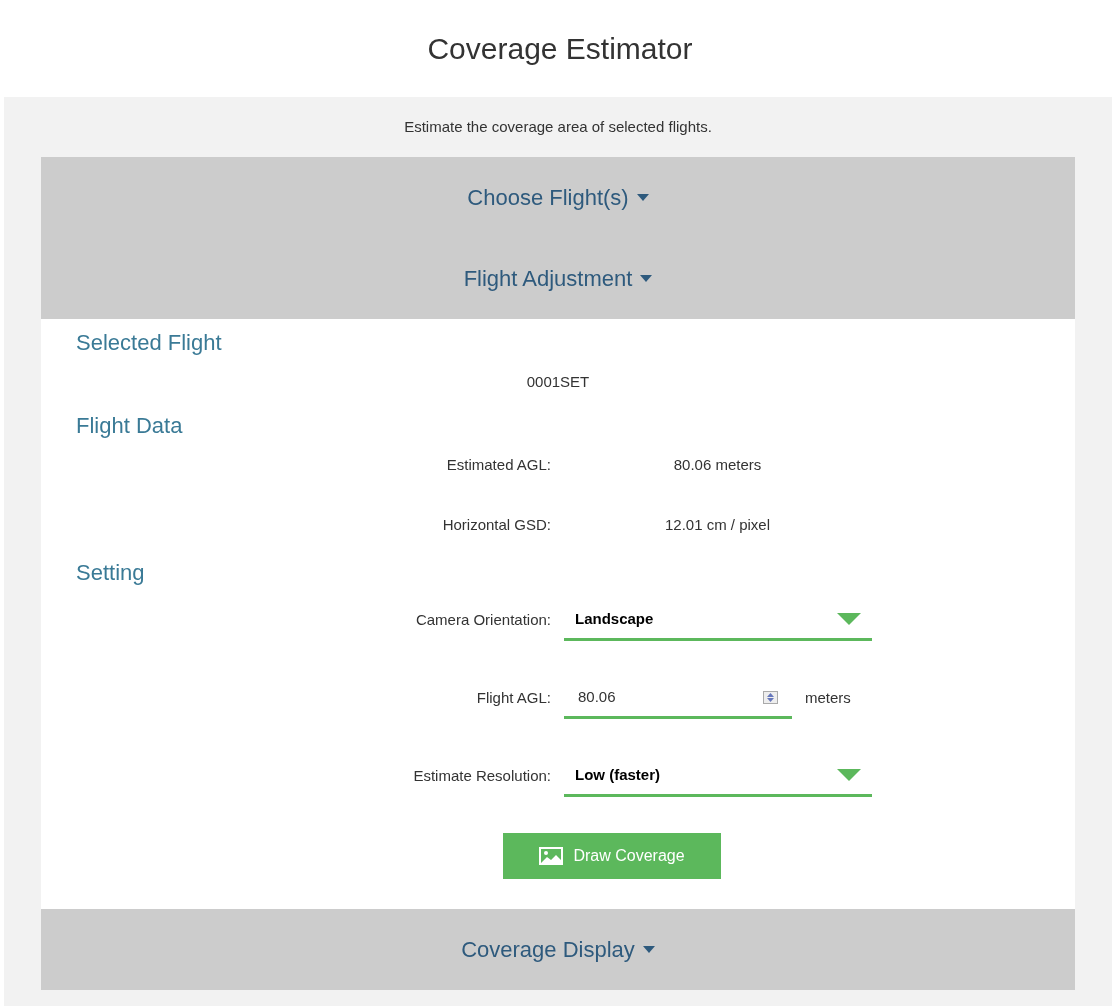  I want to click on accordion-header: Choose Flight(s), so click(558, 197).